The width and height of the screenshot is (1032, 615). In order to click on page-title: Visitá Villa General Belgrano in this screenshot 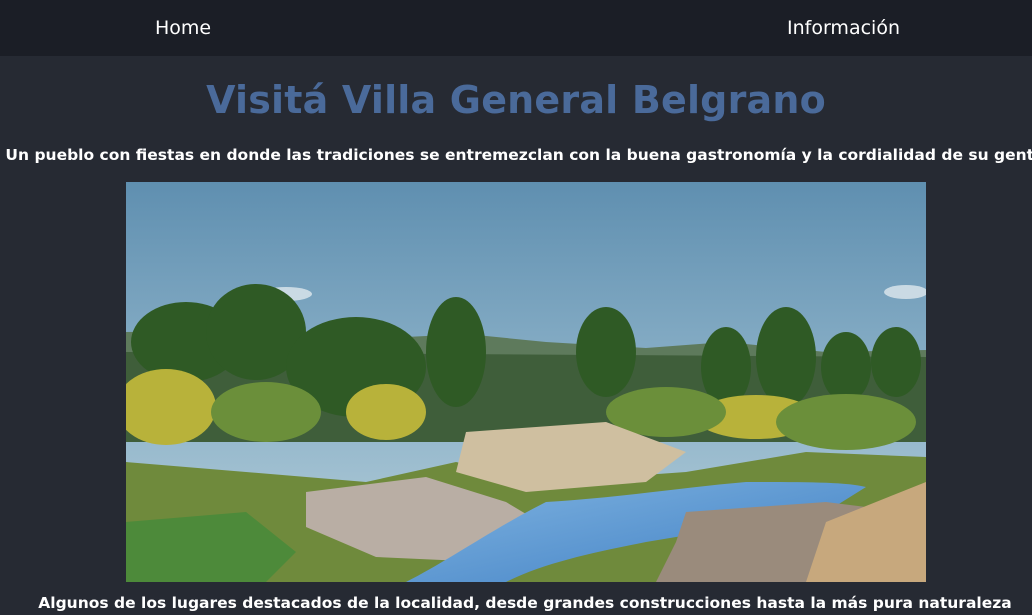, I will do `click(516, 100)`.